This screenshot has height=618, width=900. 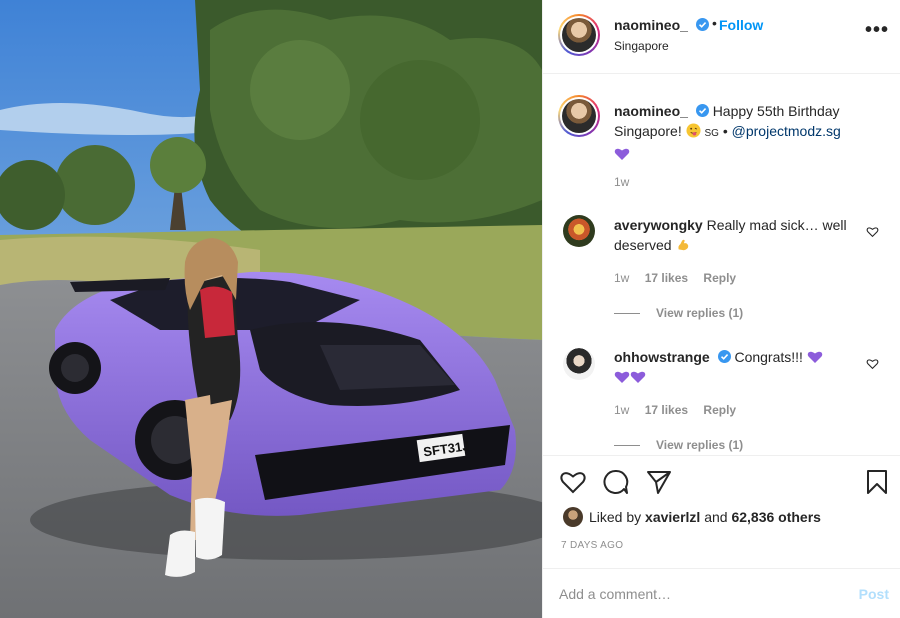 What do you see at coordinates (616, 482) in the screenshot?
I see `comment-bubble-icon` at bounding box center [616, 482].